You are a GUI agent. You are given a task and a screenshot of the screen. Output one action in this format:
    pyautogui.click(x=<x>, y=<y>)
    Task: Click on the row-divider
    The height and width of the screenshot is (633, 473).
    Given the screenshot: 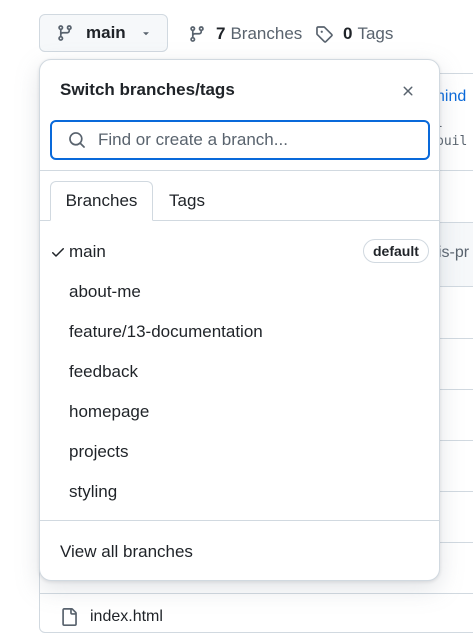 What is the action you would take?
    pyautogui.click(x=256, y=593)
    